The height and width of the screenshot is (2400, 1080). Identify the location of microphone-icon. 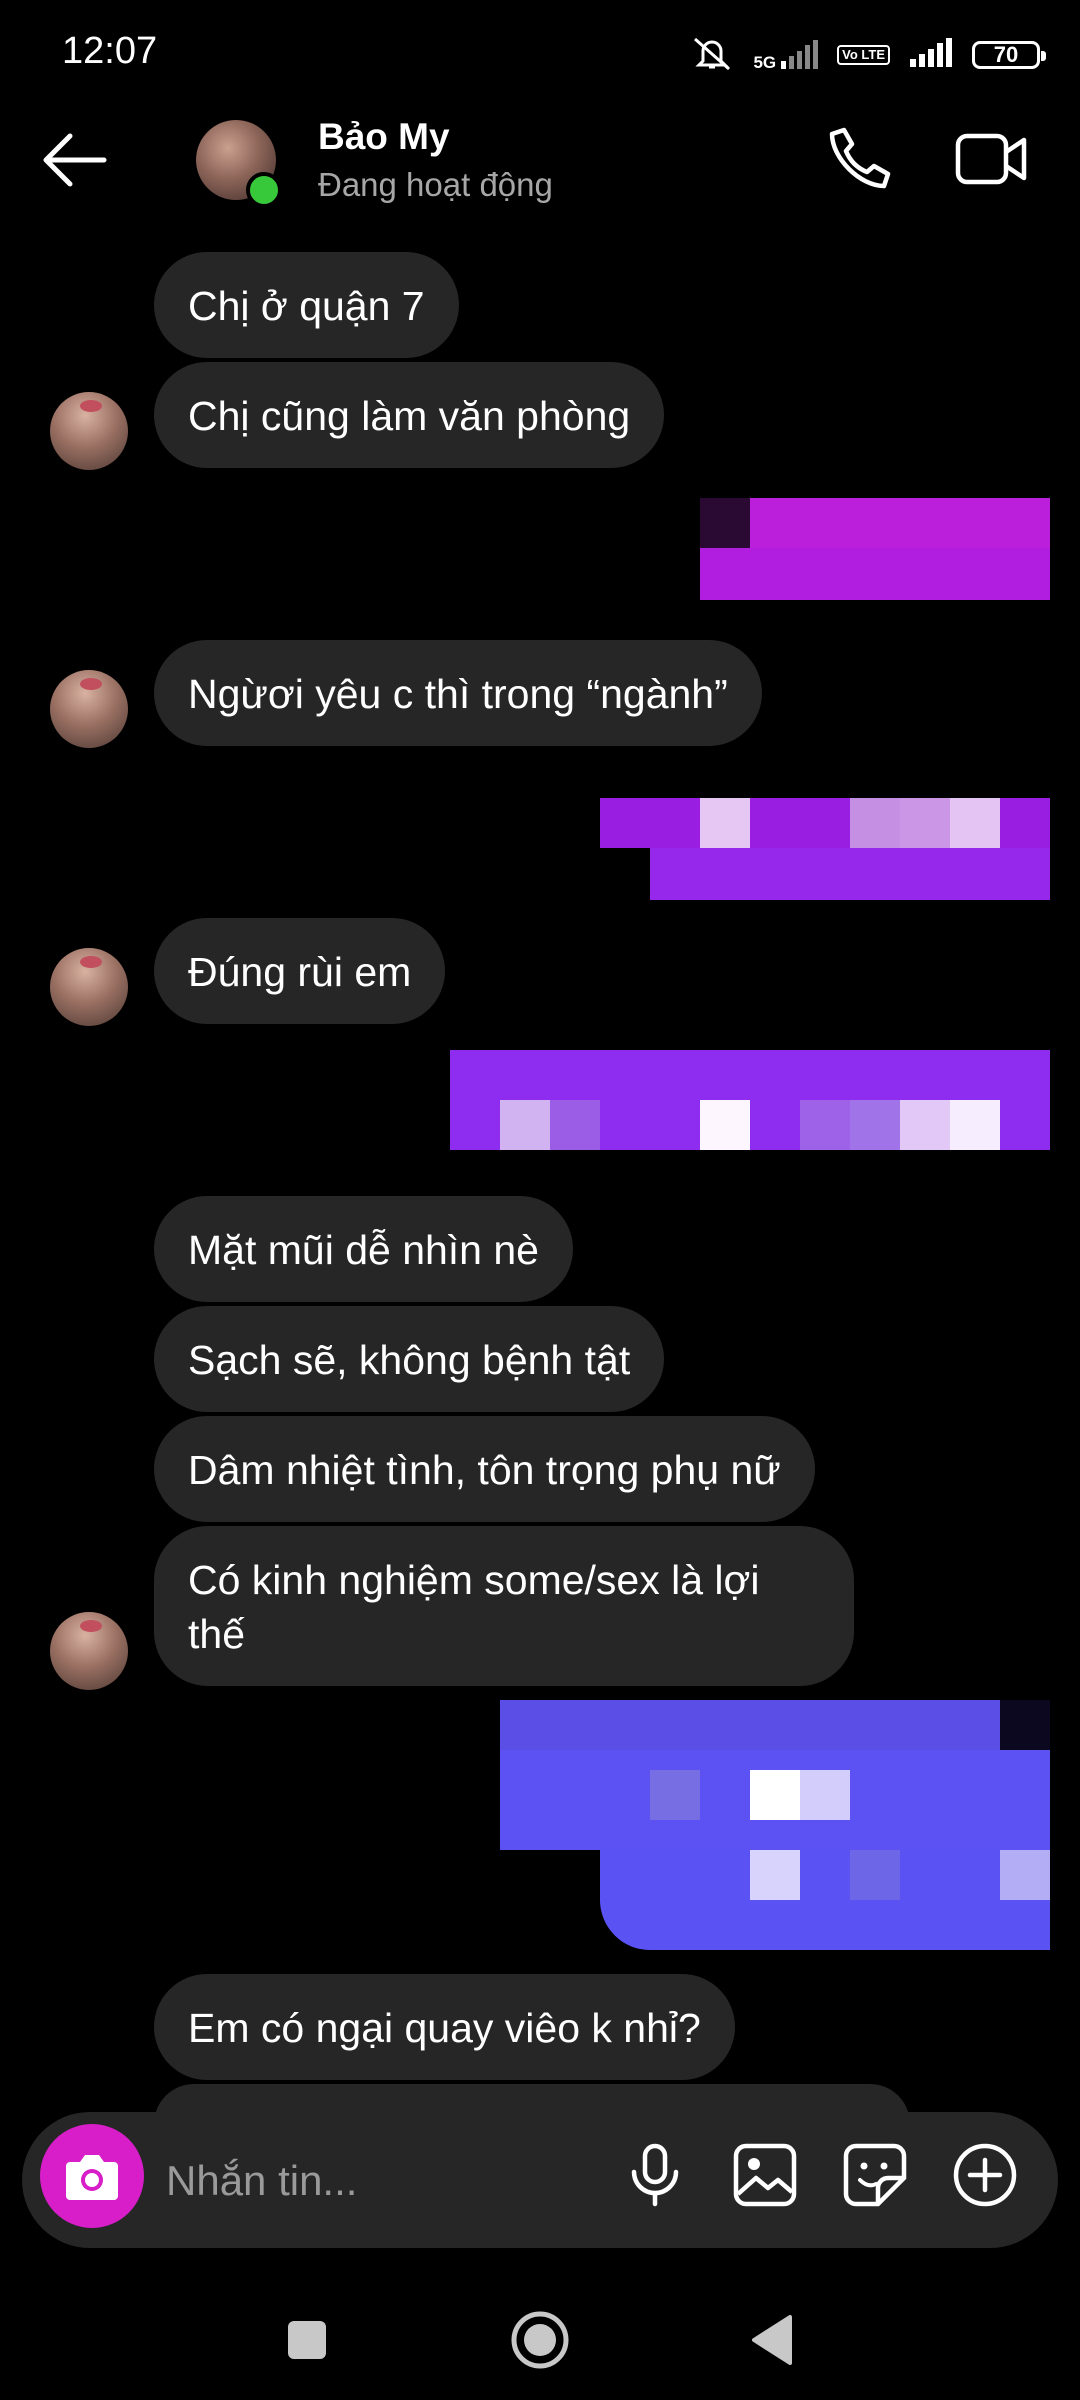
(655, 2175).